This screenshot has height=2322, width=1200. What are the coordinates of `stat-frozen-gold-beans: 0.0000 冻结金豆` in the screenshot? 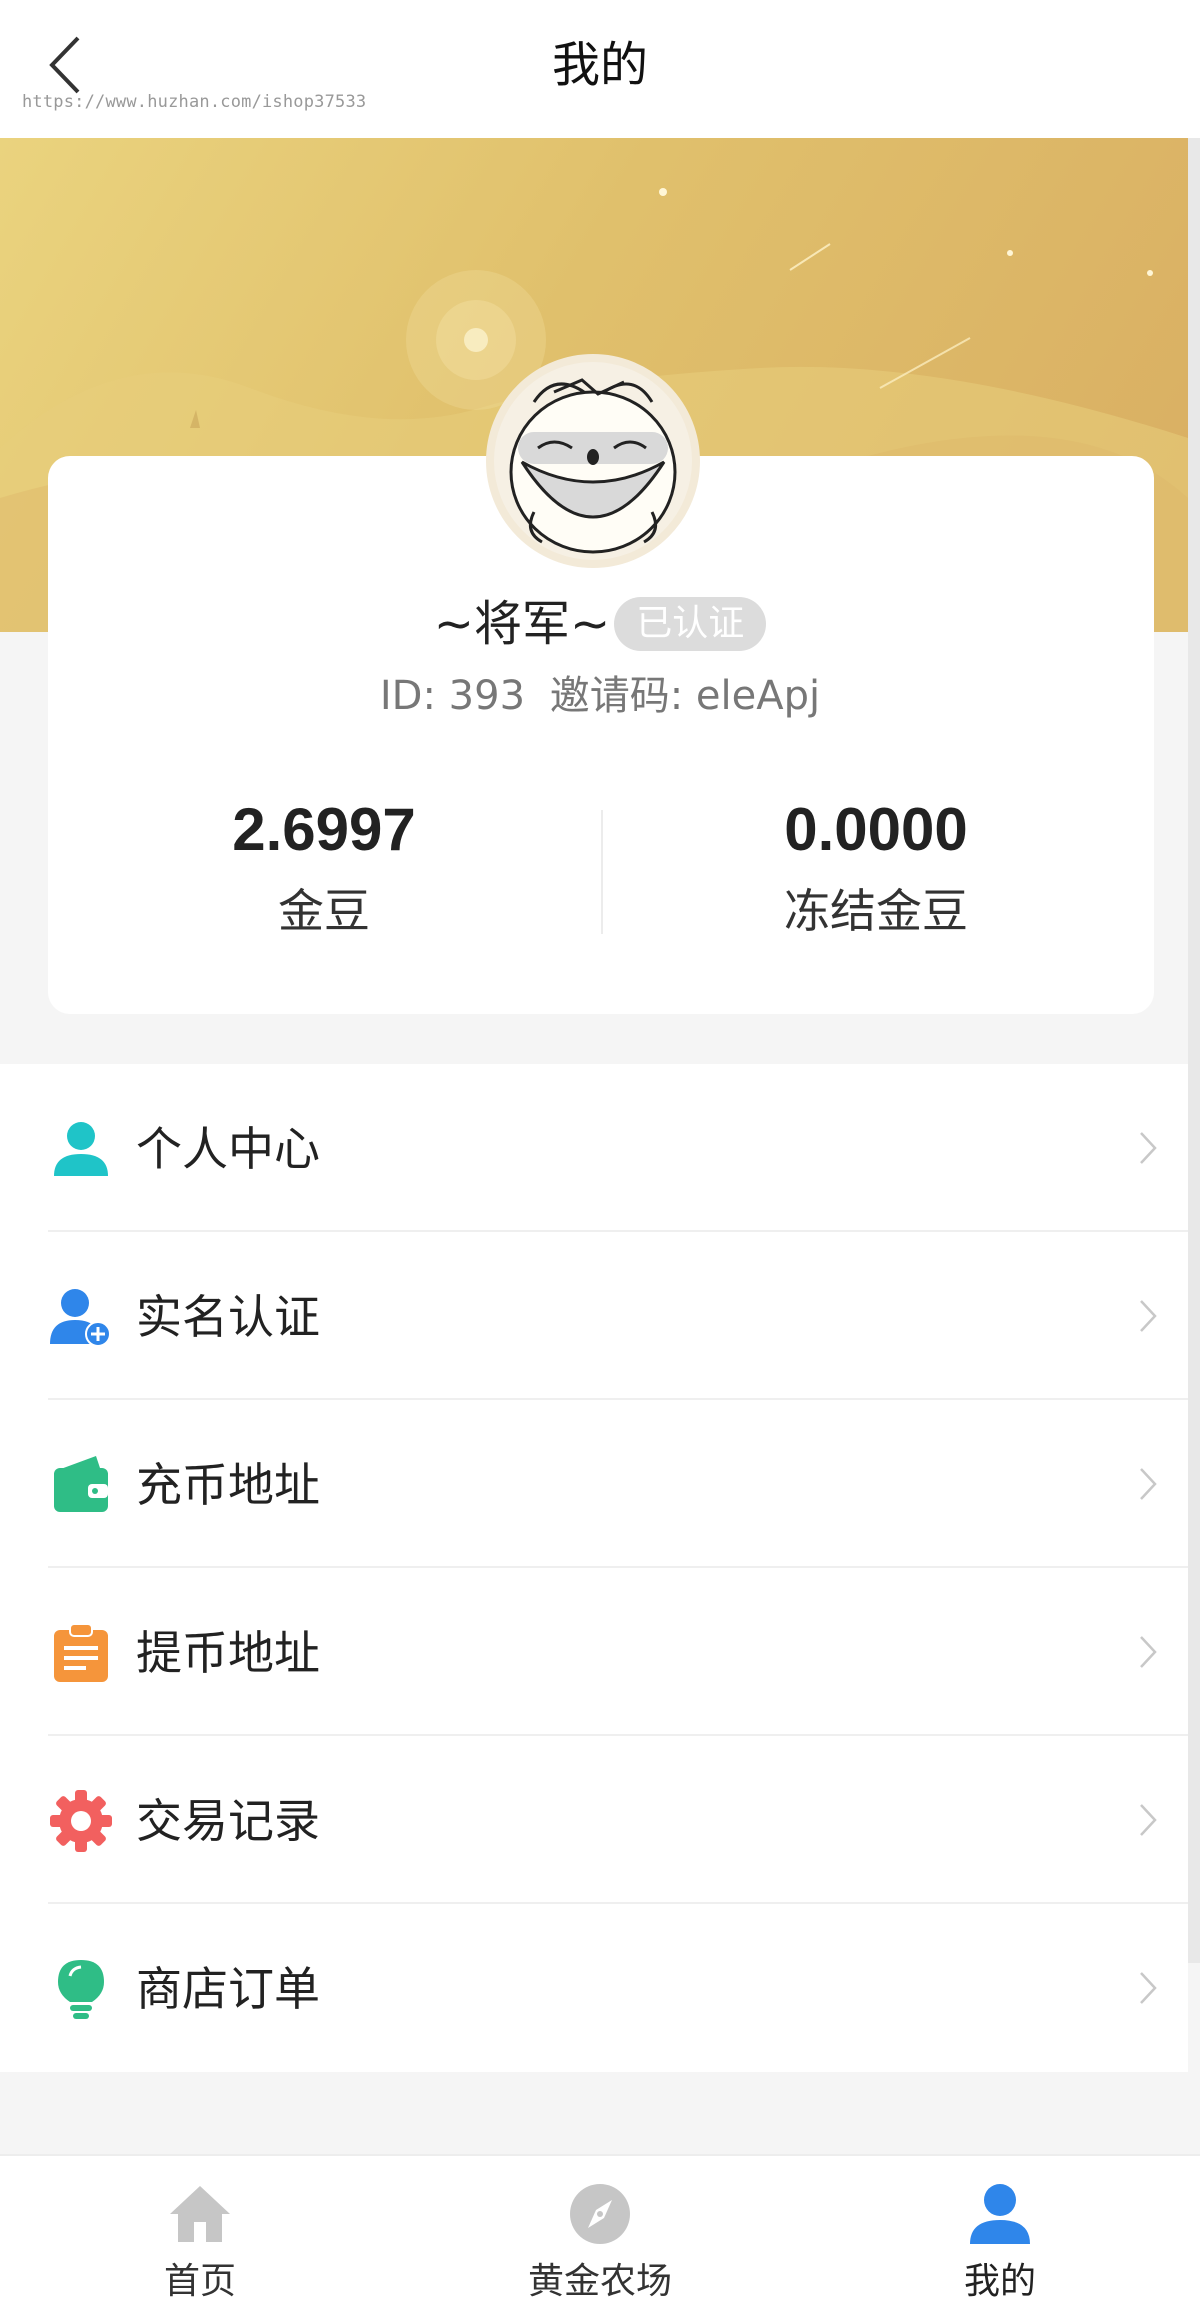 It's located at (876, 868).